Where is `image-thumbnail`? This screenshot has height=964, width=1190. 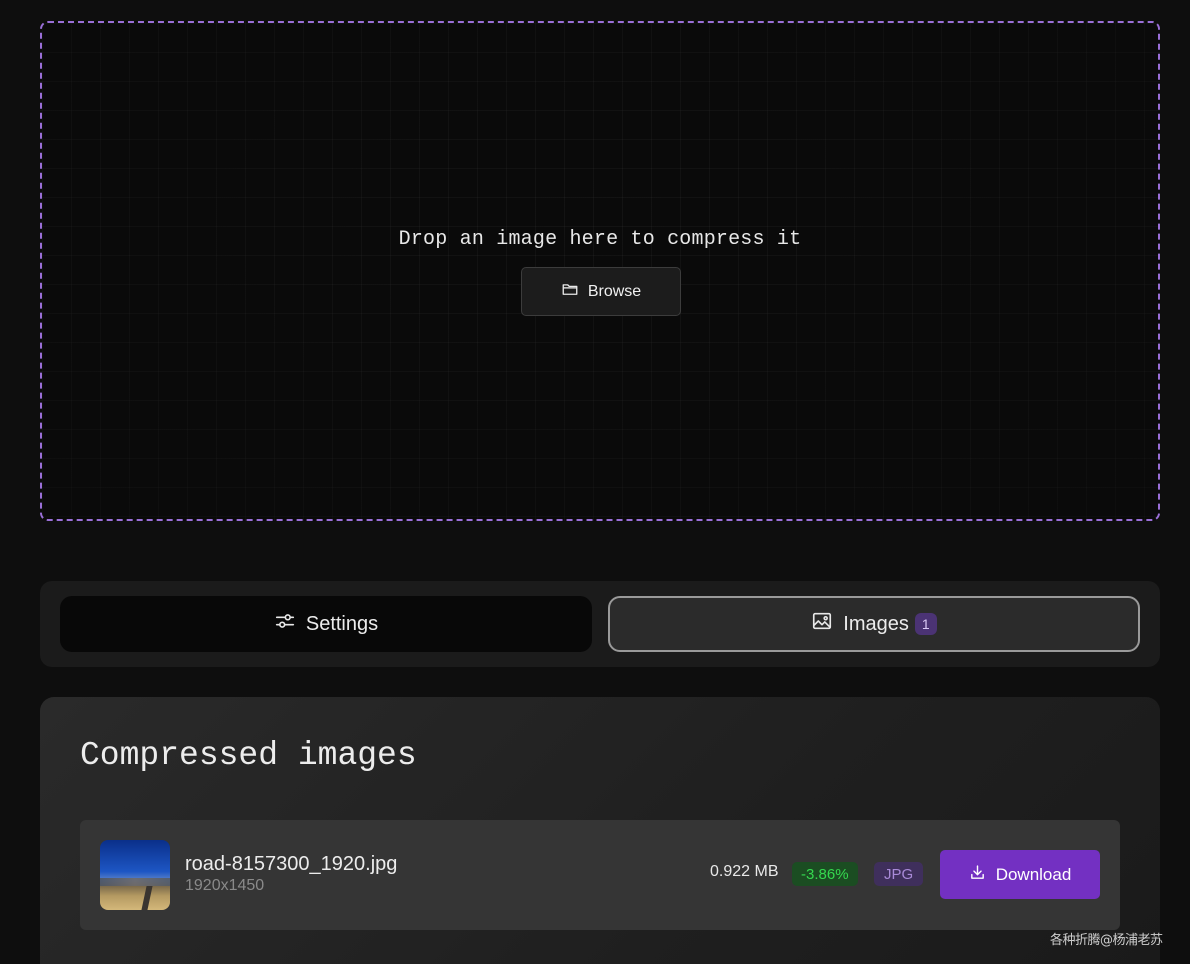
image-thumbnail is located at coordinates (135, 875).